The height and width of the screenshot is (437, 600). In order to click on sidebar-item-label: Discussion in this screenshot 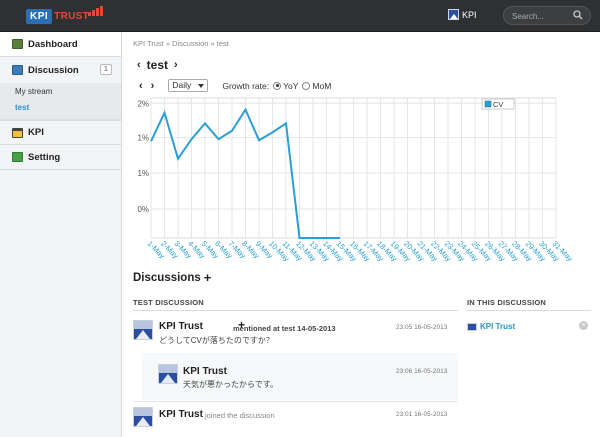, I will do `click(53, 70)`.